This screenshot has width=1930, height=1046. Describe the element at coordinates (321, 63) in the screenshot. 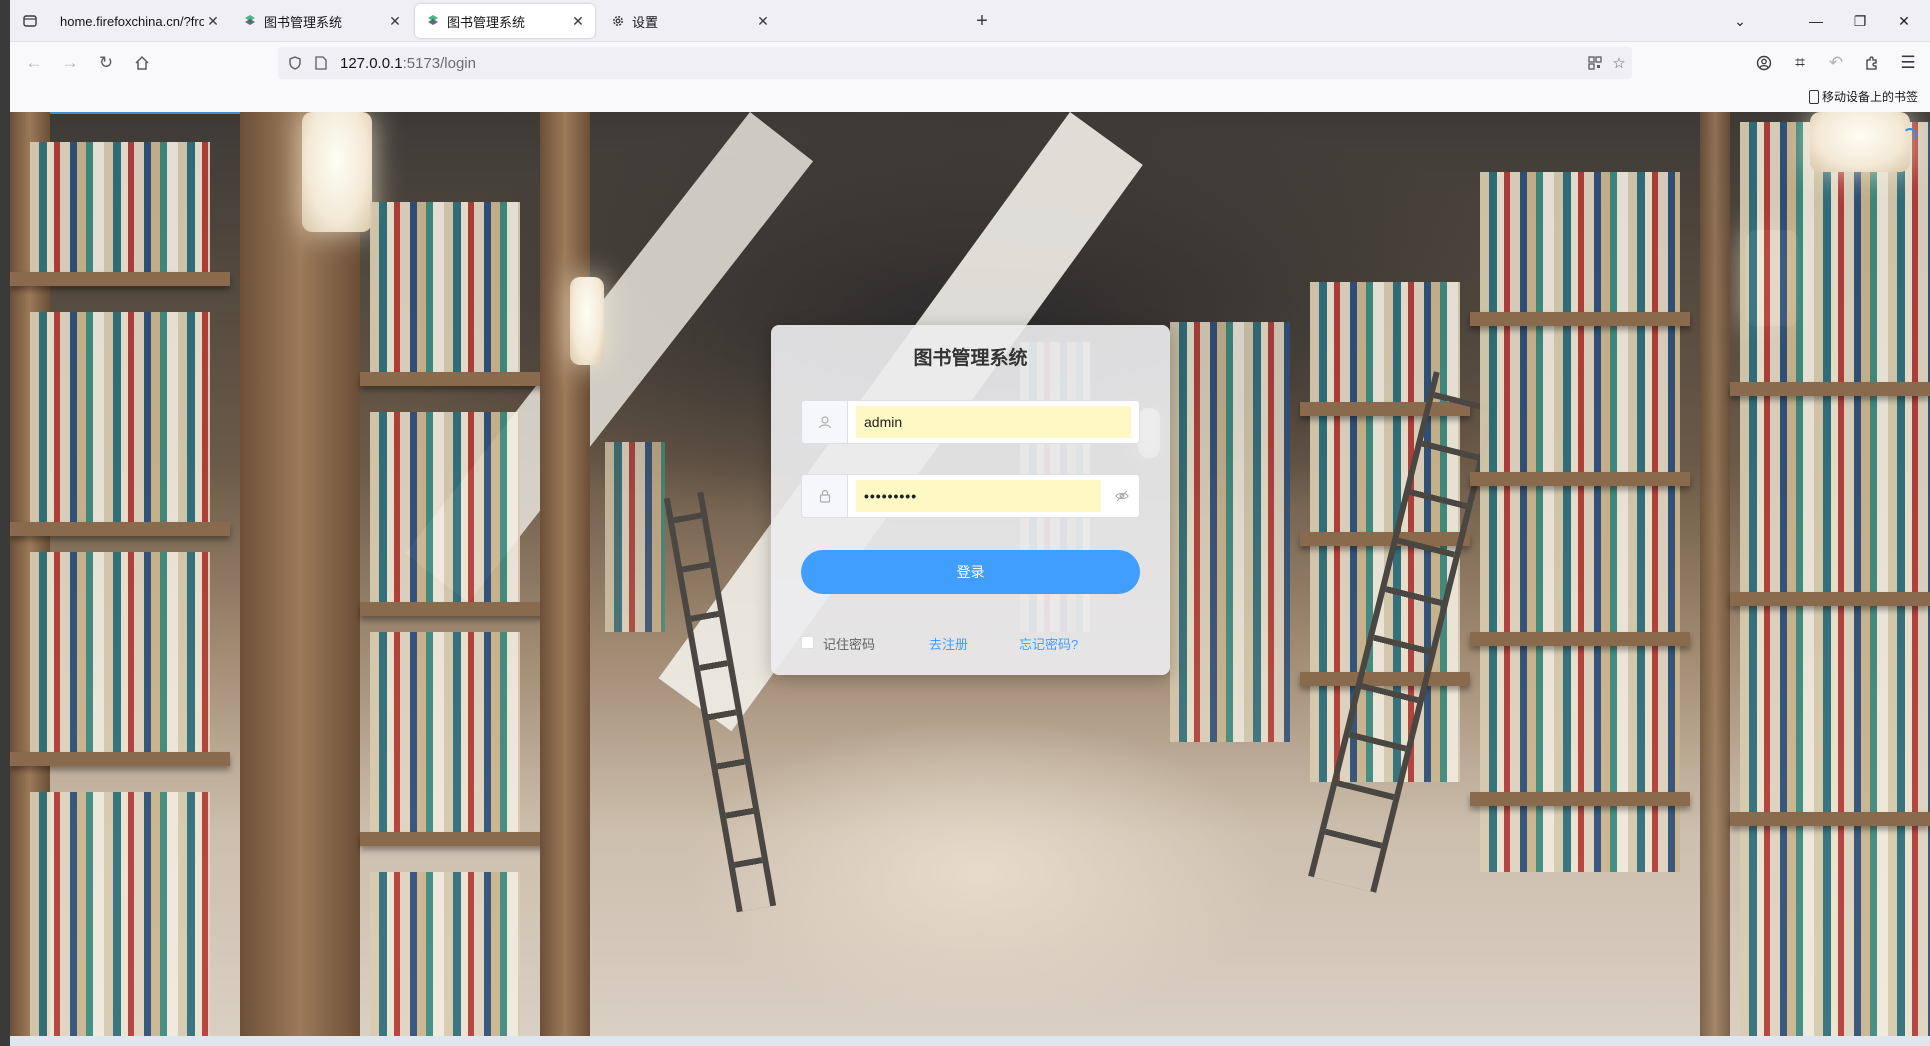

I see `page-info-icon` at that location.